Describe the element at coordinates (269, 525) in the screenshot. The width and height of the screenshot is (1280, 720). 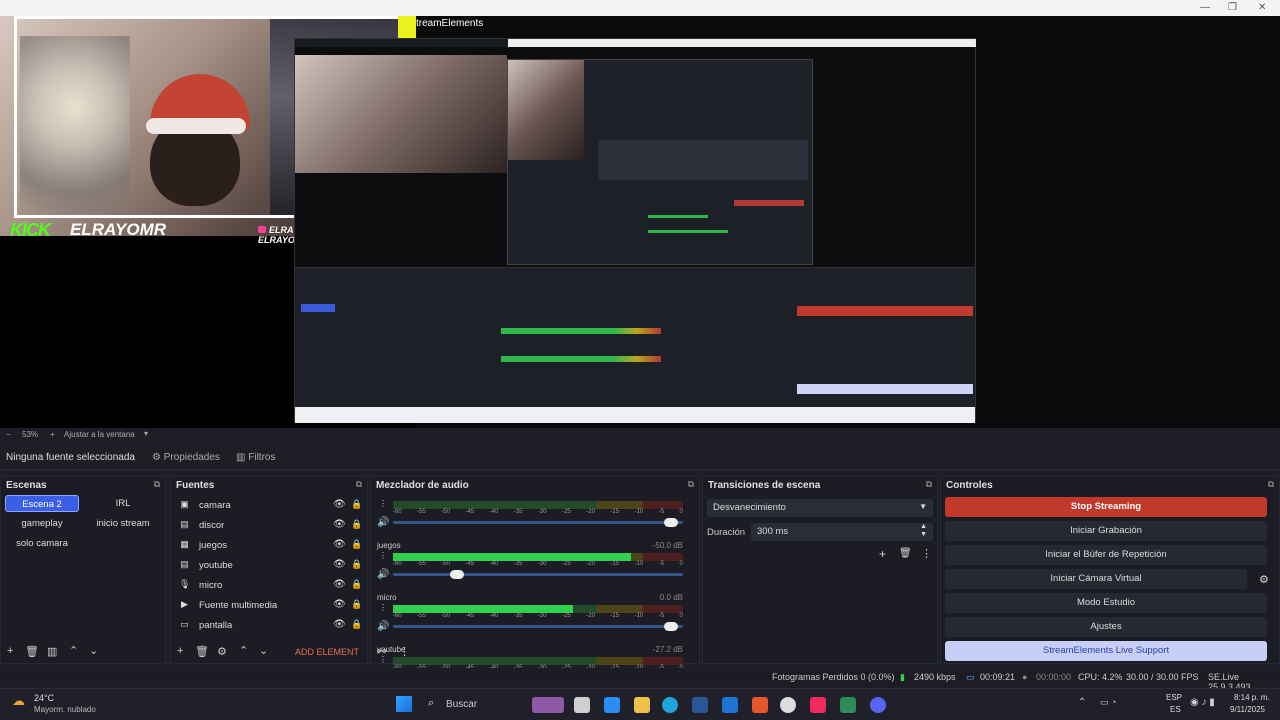
I see `source-discor: ▤ discor 👁 🔒` at that location.